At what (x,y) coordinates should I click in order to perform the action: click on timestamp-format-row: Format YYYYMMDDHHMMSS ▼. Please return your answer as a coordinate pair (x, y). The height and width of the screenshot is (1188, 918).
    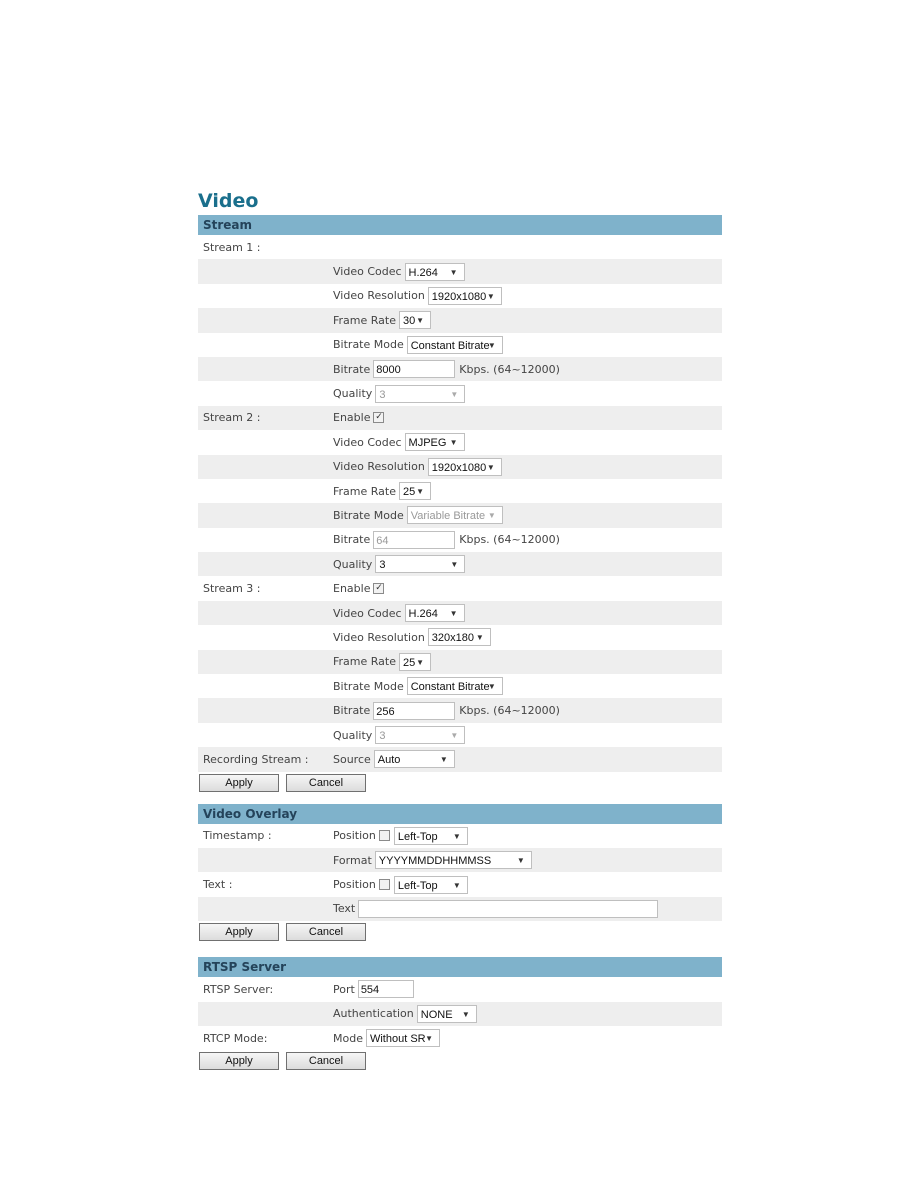
    Looking at the image, I should click on (460, 860).